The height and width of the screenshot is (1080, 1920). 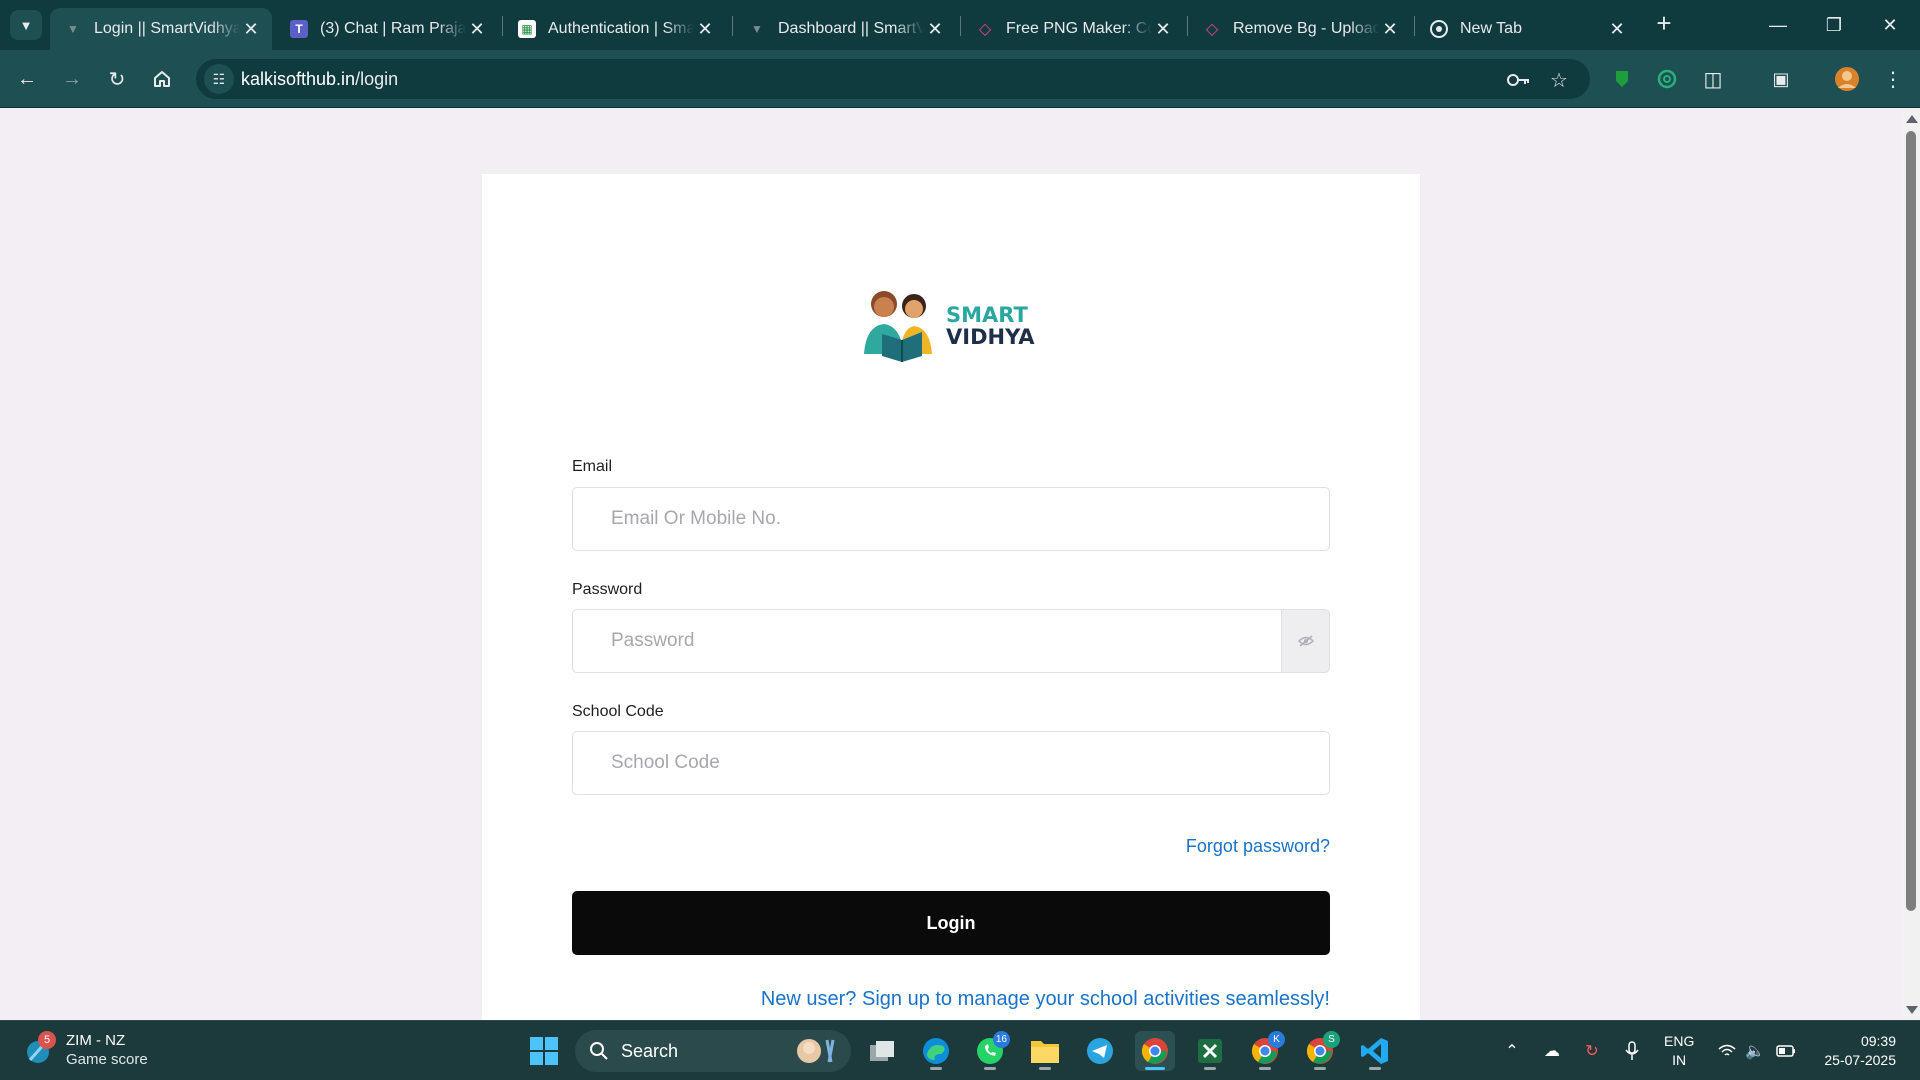 What do you see at coordinates (898, 326) in the screenshot?
I see `kids-reading-icon` at bounding box center [898, 326].